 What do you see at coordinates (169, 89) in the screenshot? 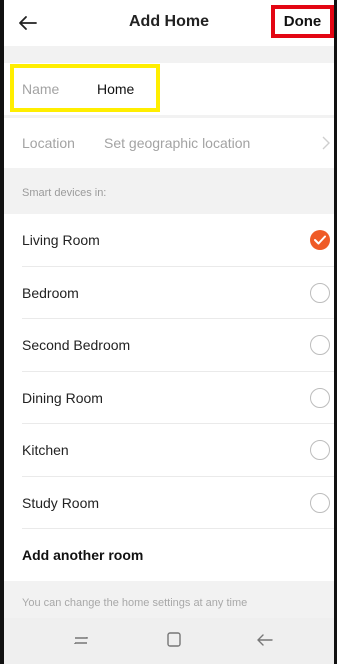
I see `name-field: Name Home` at bounding box center [169, 89].